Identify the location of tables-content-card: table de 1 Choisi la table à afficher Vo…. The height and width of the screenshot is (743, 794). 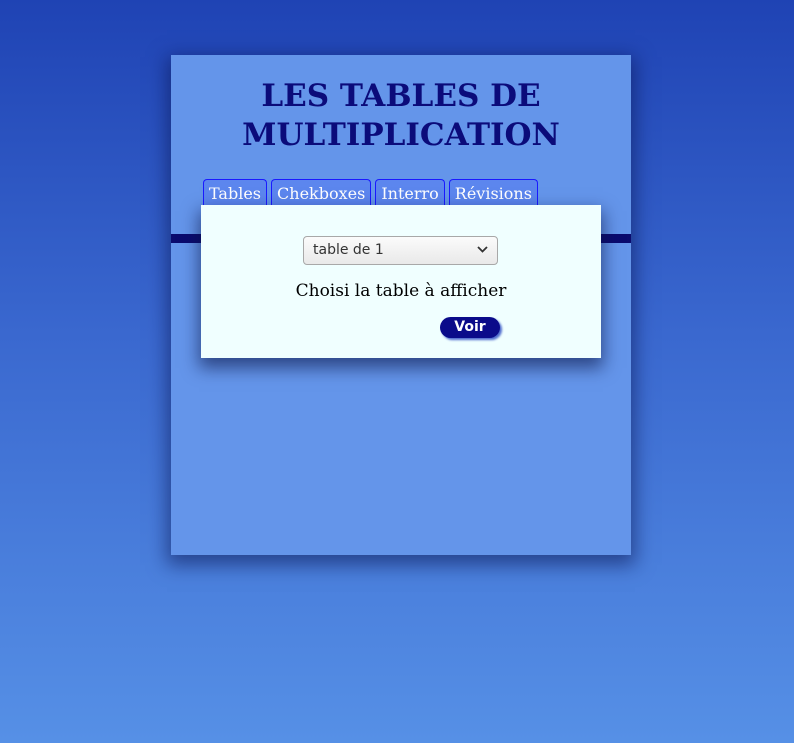
(401, 281).